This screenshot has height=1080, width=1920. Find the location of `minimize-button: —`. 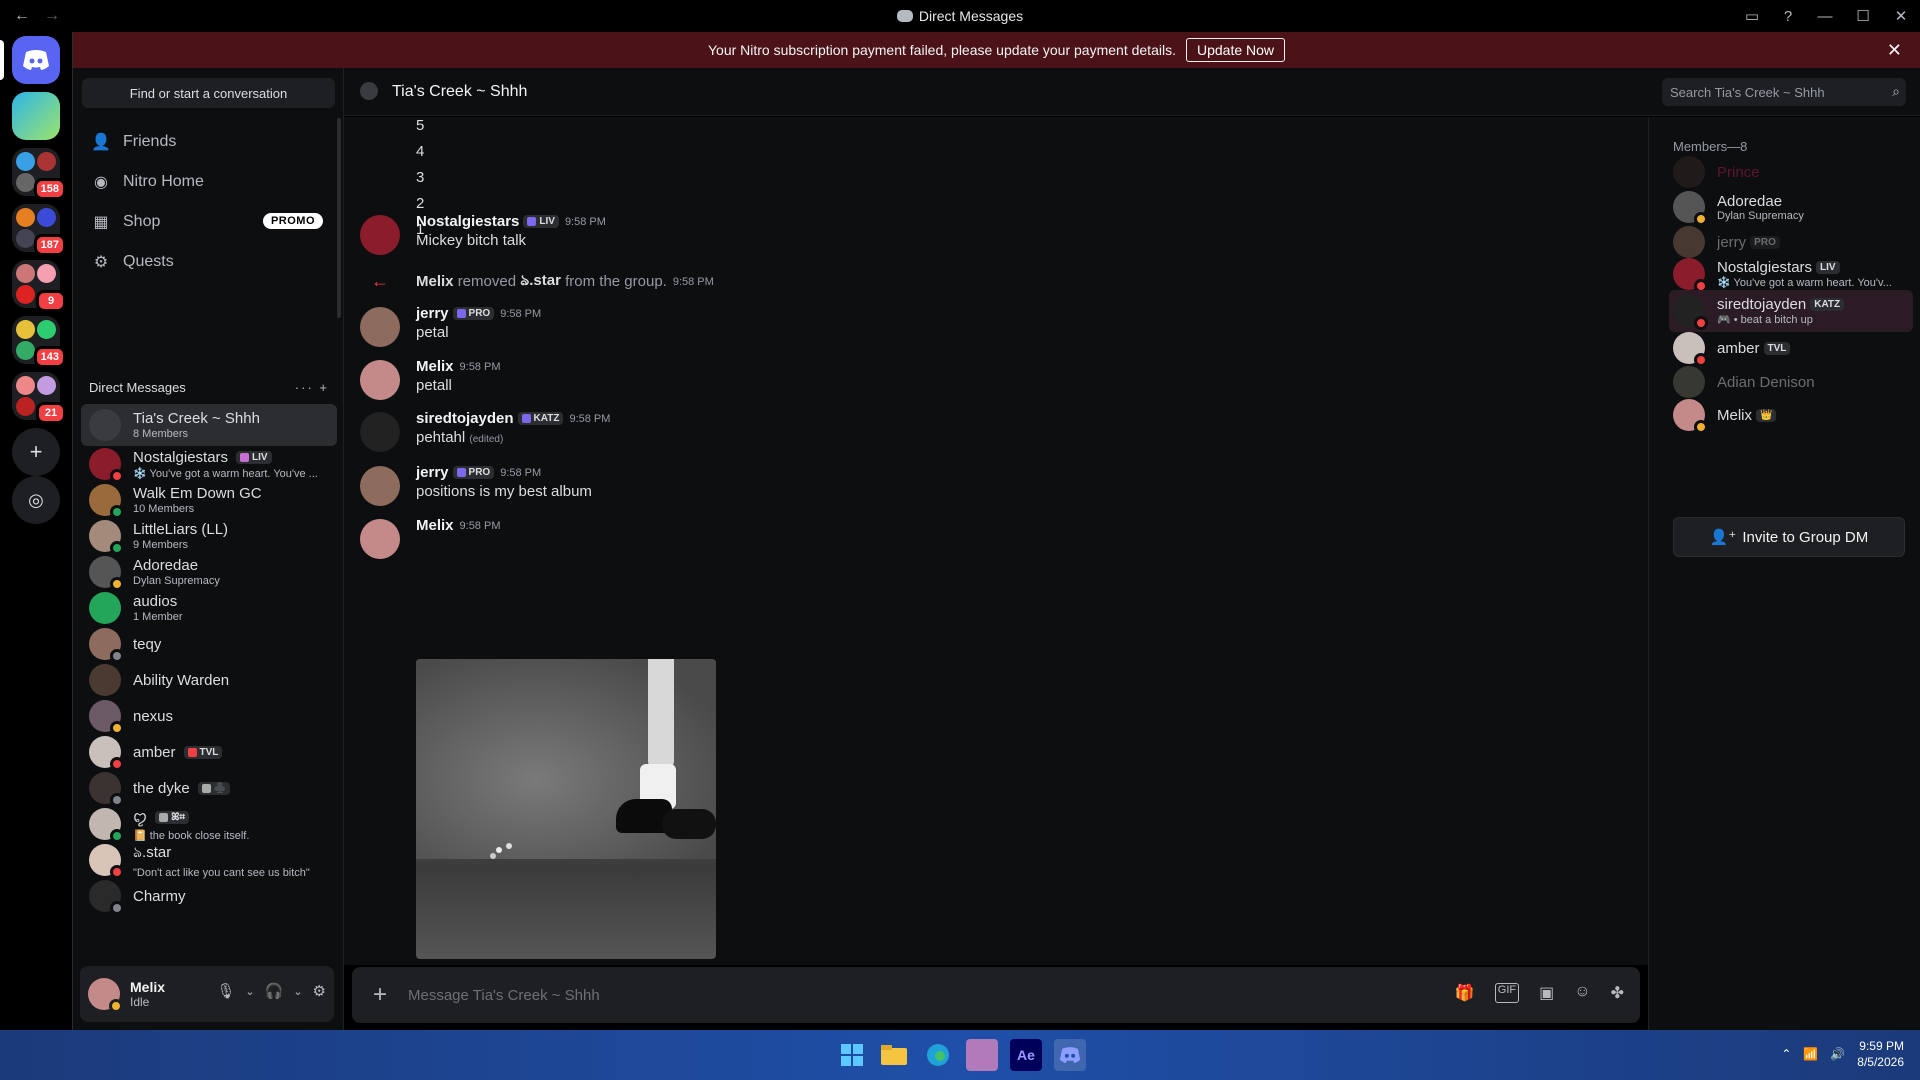

minimize-button: — is located at coordinates (1825, 16).